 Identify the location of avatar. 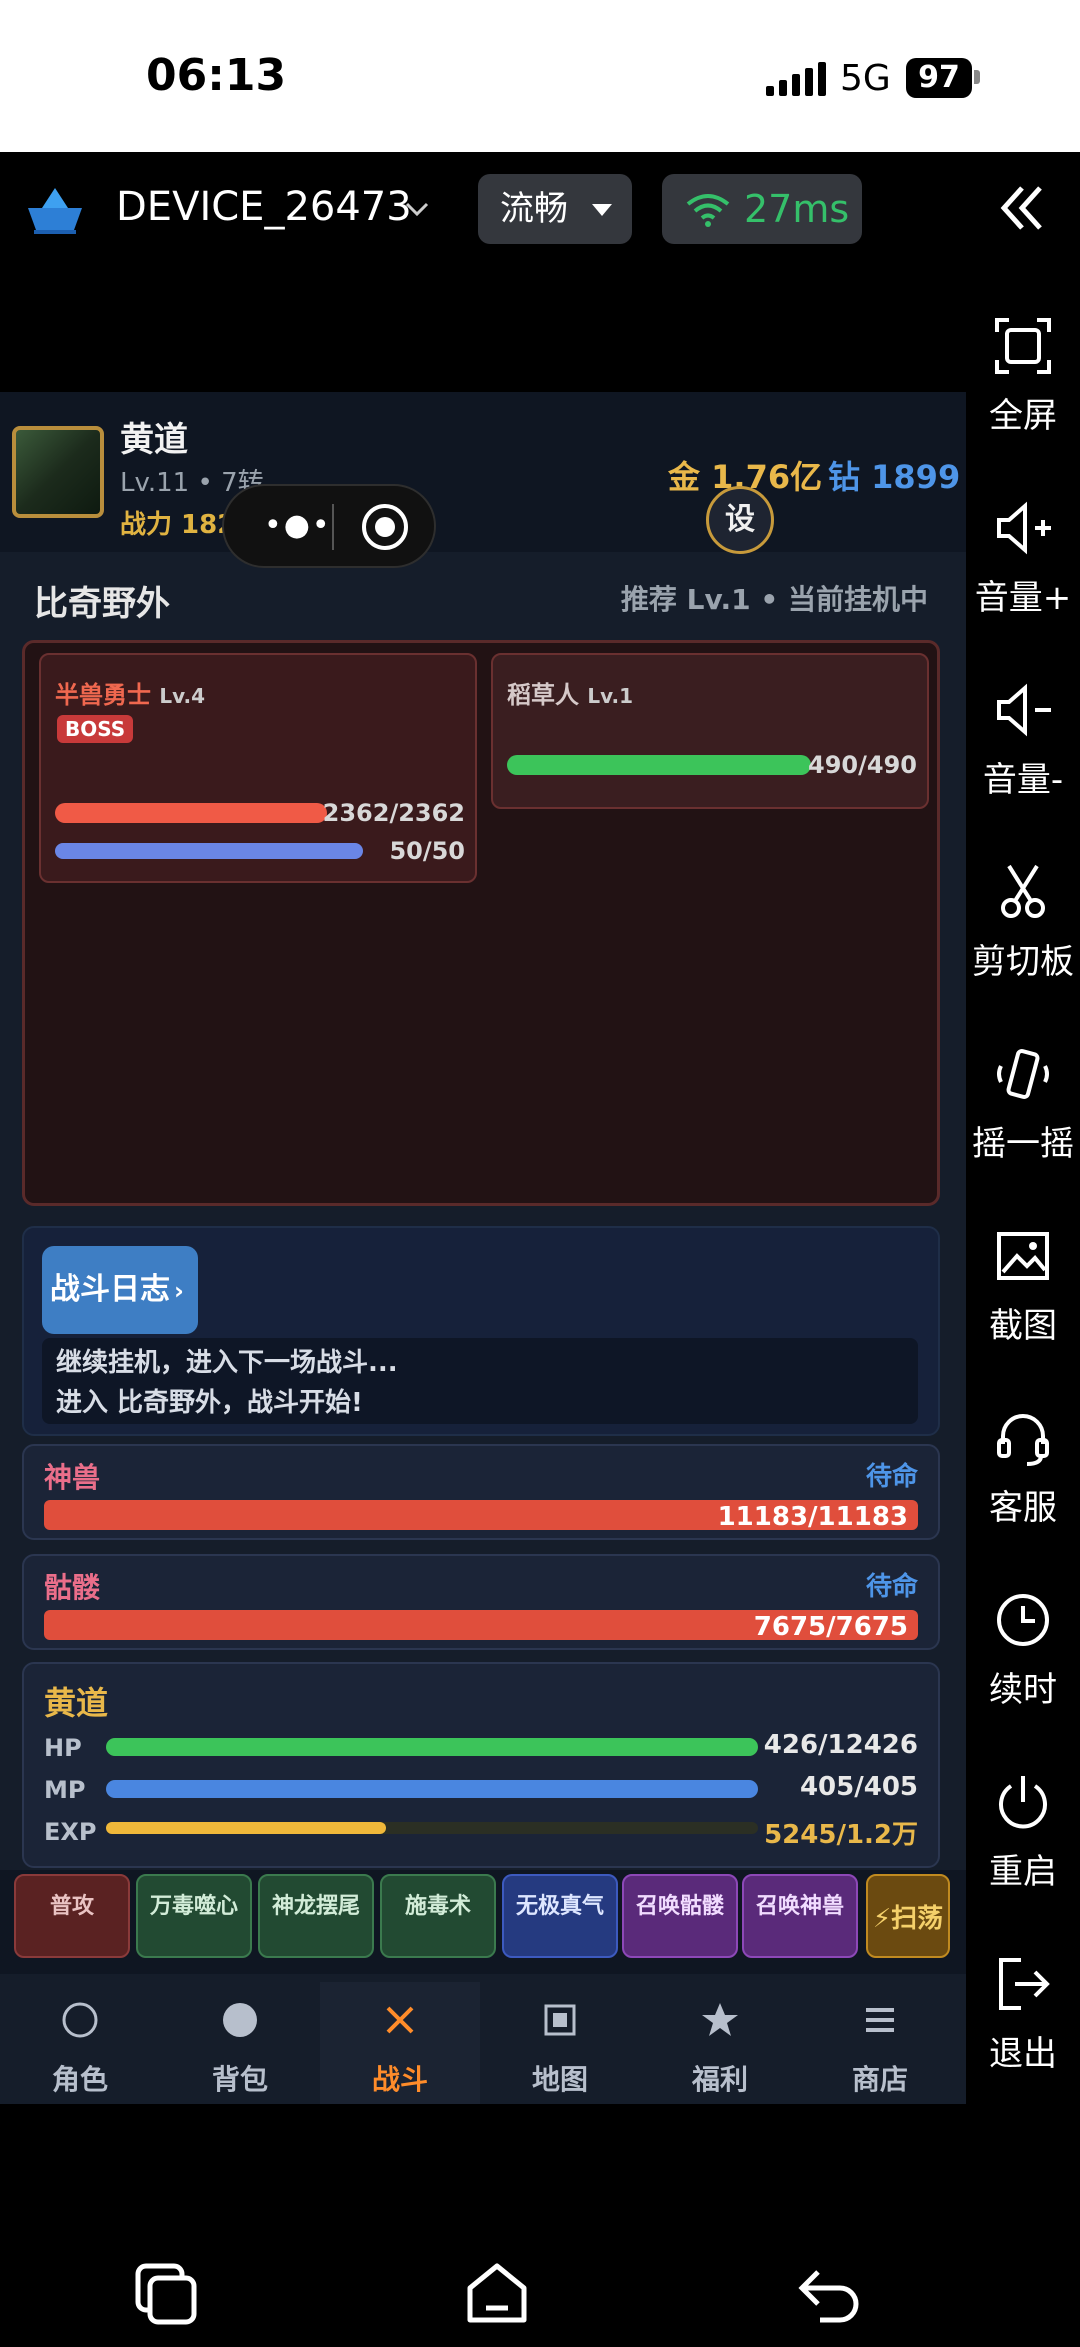
(58, 472).